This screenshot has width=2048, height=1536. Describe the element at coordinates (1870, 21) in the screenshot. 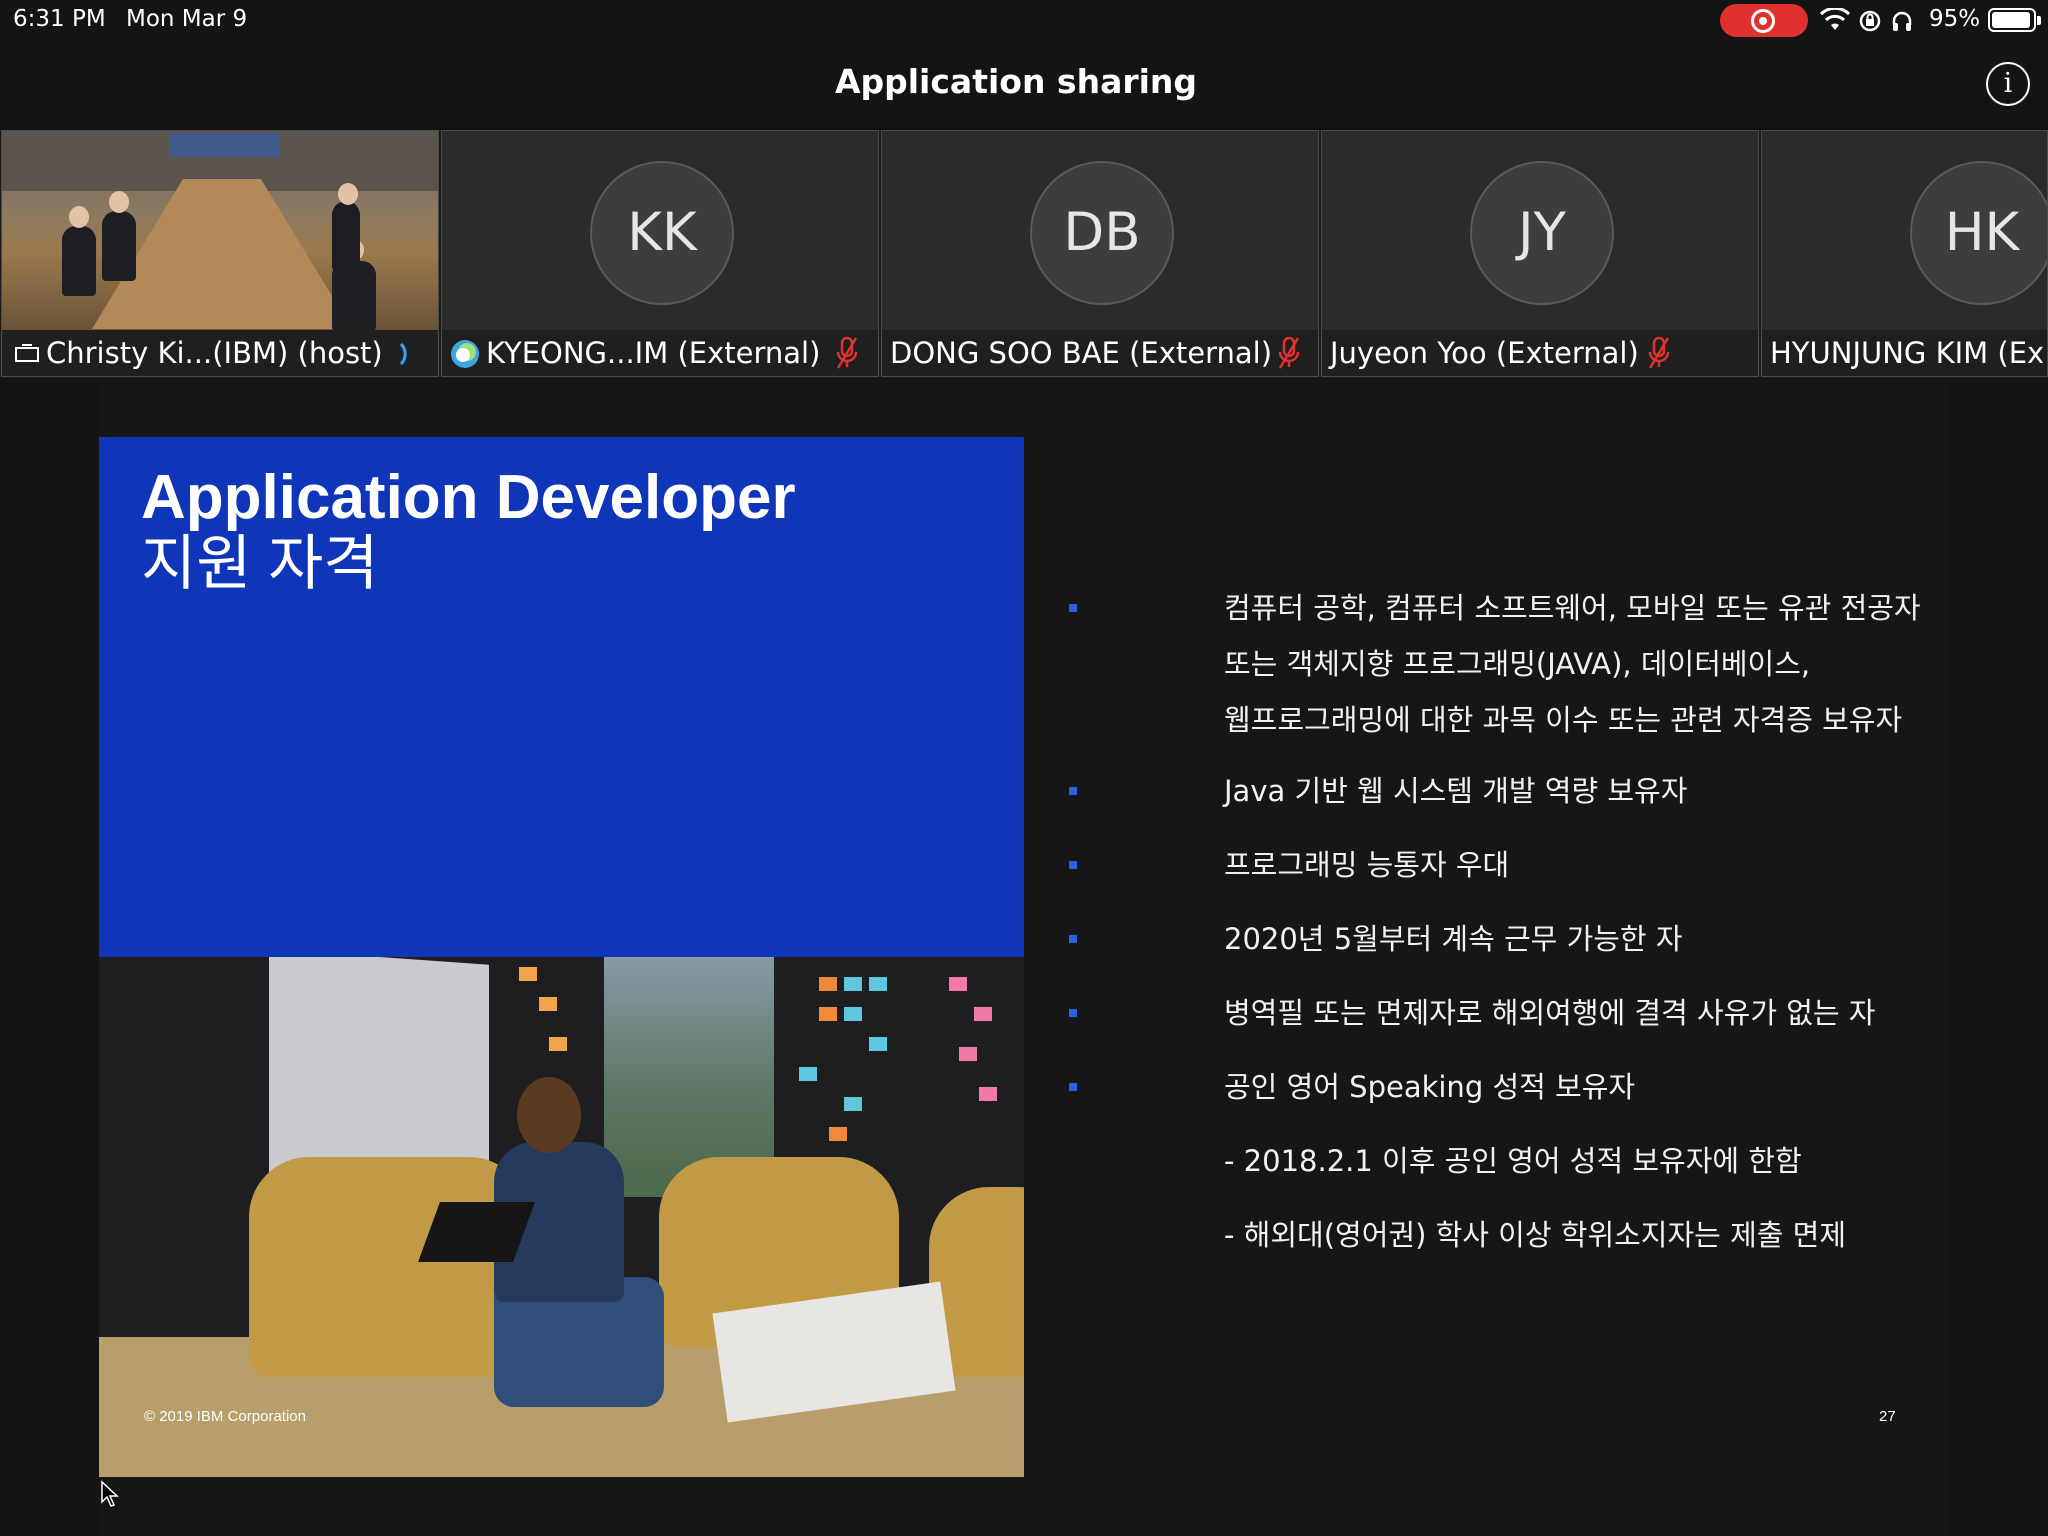

I see `orientation-lock-icon` at that location.